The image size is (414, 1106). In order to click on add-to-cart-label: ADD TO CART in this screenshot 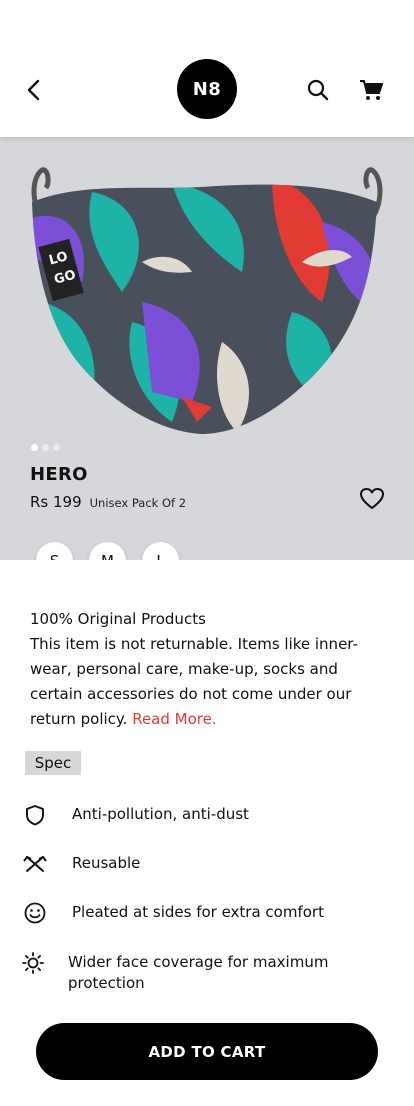, I will do `click(207, 1051)`.